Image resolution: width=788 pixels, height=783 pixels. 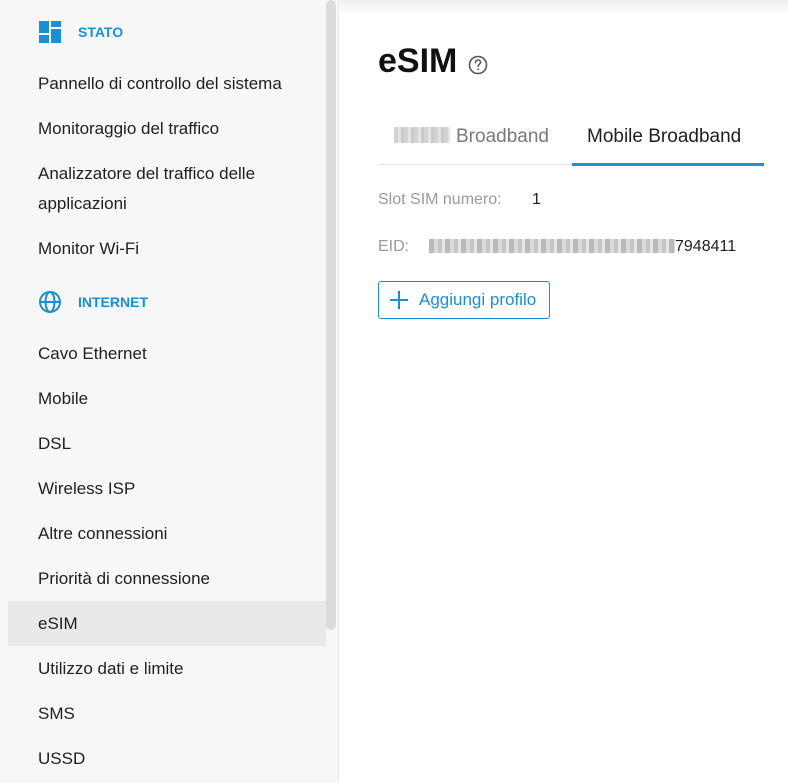 What do you see at coordinates (536, 199) in the screenshot?
I see `slot-value: 1` at bounding box center [536, 199].